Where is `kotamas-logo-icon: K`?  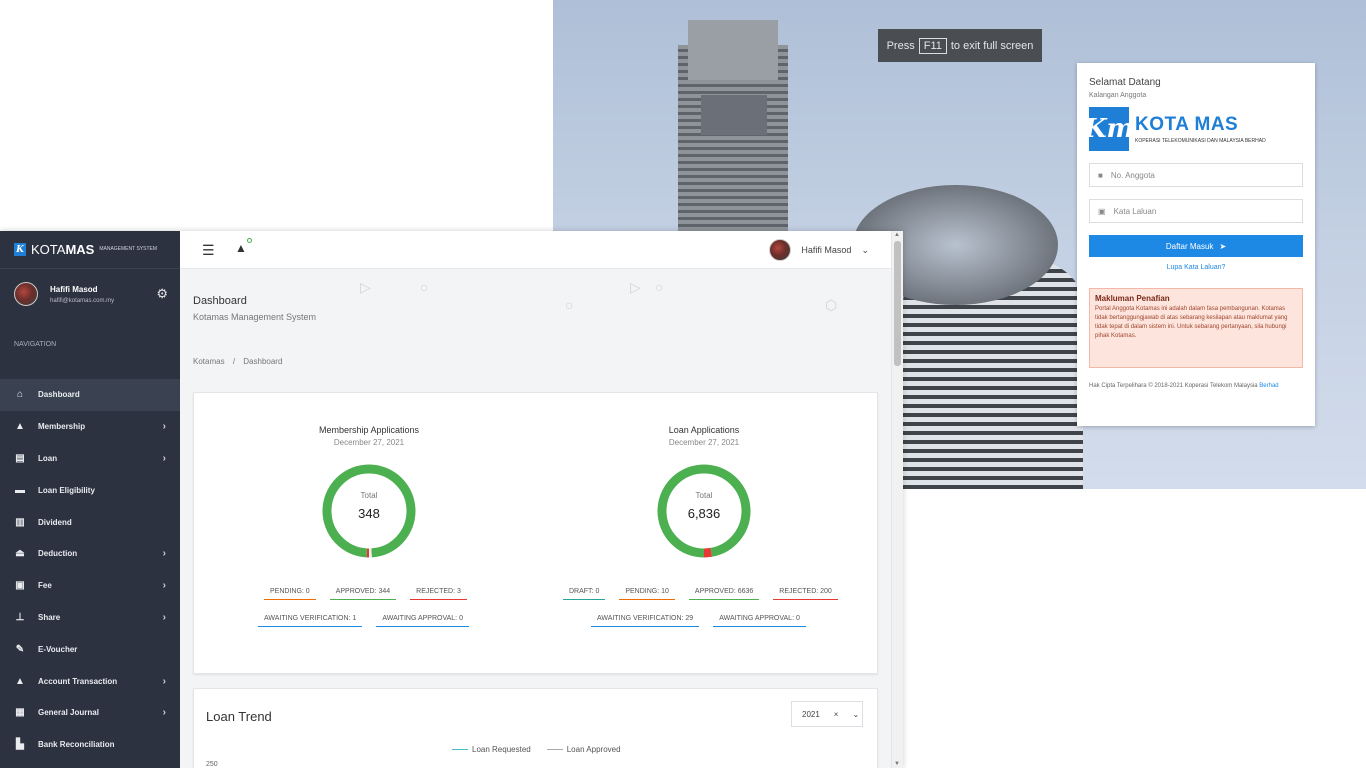 kotamas-logo-icon: K is located at coordinates (20, 249).